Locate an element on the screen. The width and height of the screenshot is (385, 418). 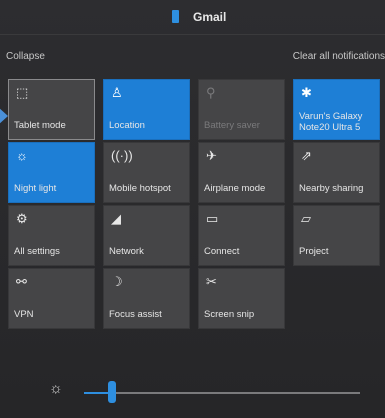
tablet-mode-icon: ⬚ is located at coordinates (22, 92).